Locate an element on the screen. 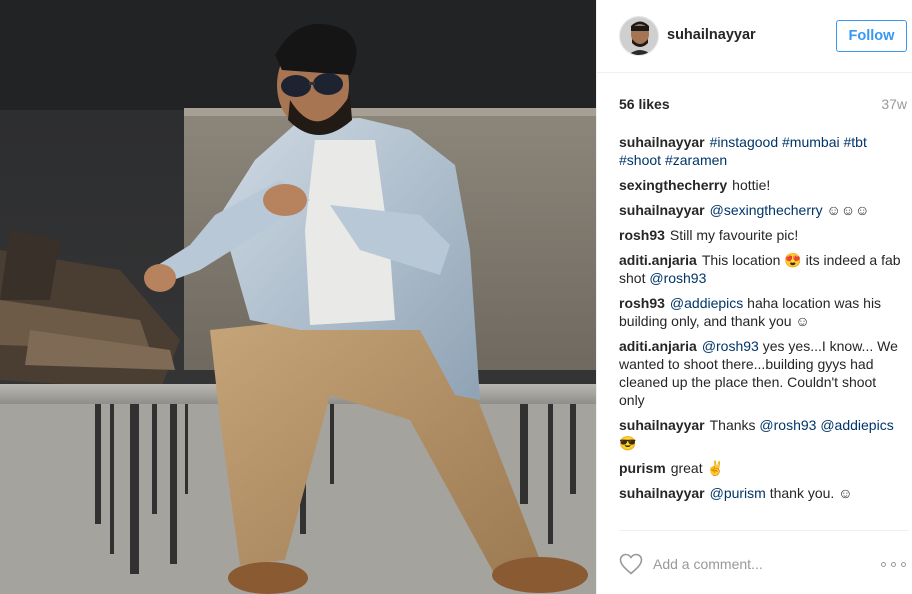 The height and width of the screenshot is (594, 912). avatar-image is located at coordinates (639, 36).